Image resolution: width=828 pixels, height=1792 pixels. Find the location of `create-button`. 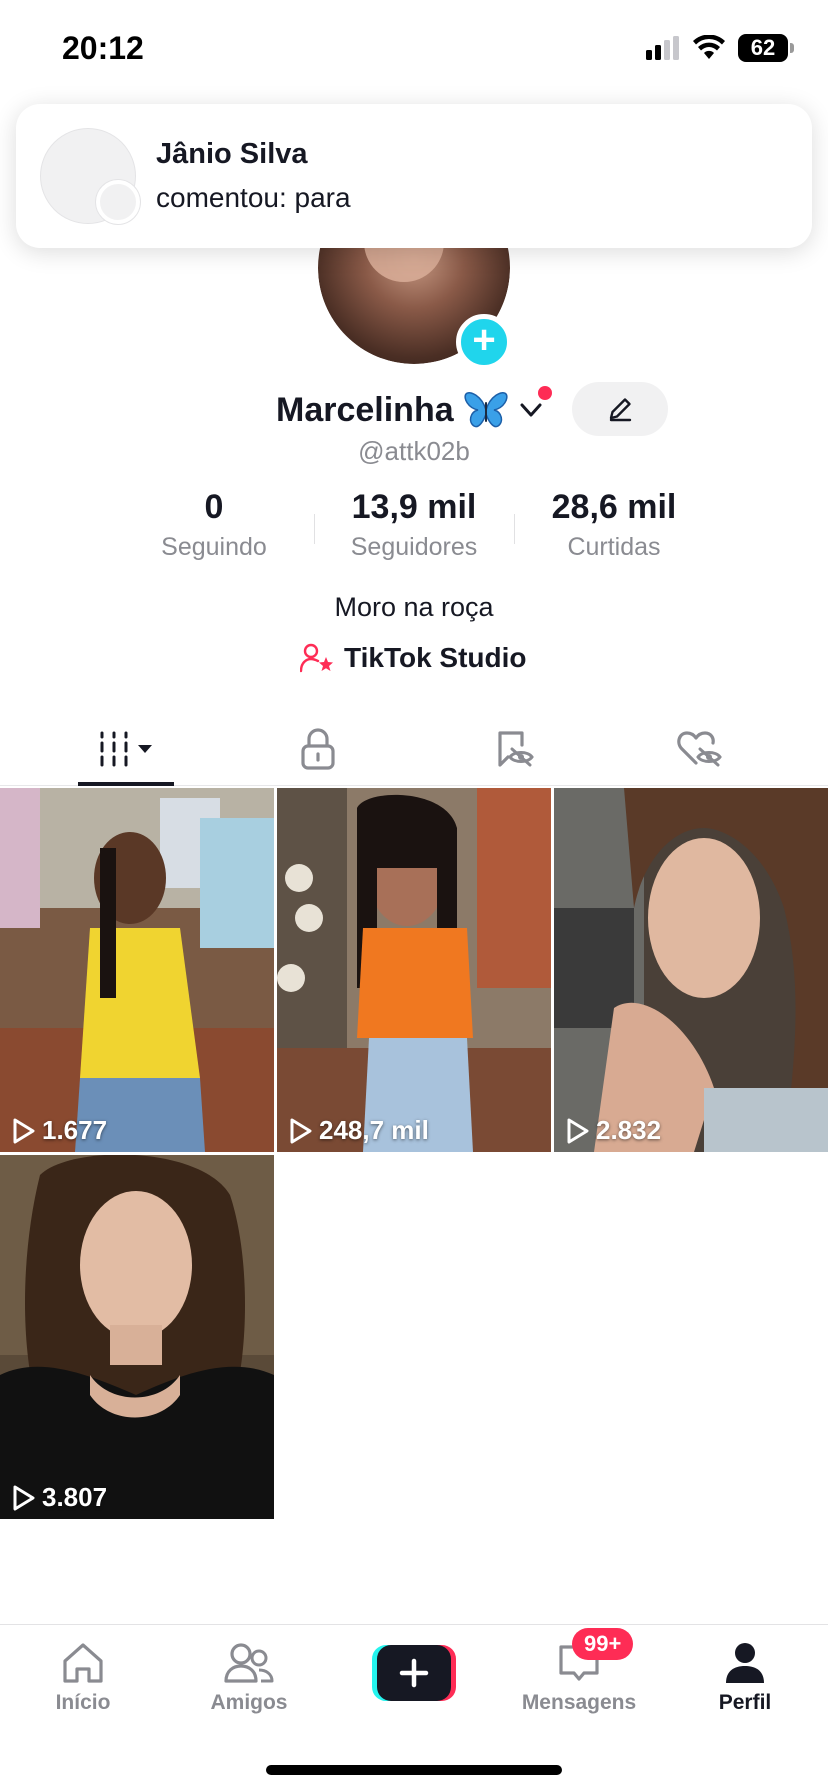

create-button is located at coordinates (414, 1673).